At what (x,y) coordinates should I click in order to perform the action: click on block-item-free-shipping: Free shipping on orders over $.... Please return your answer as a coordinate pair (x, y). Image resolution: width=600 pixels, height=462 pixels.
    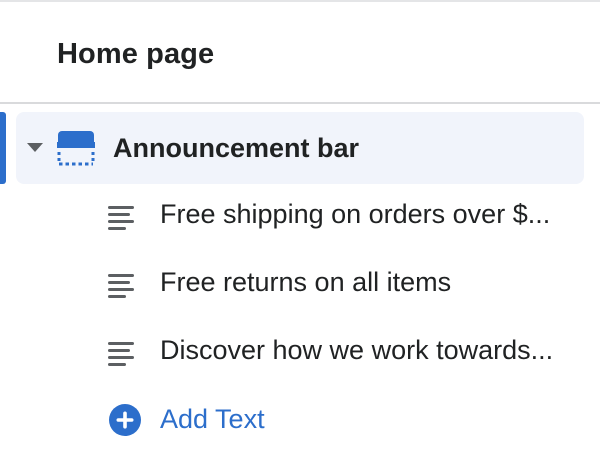
    Looking at the image, I should click on (348, 216).